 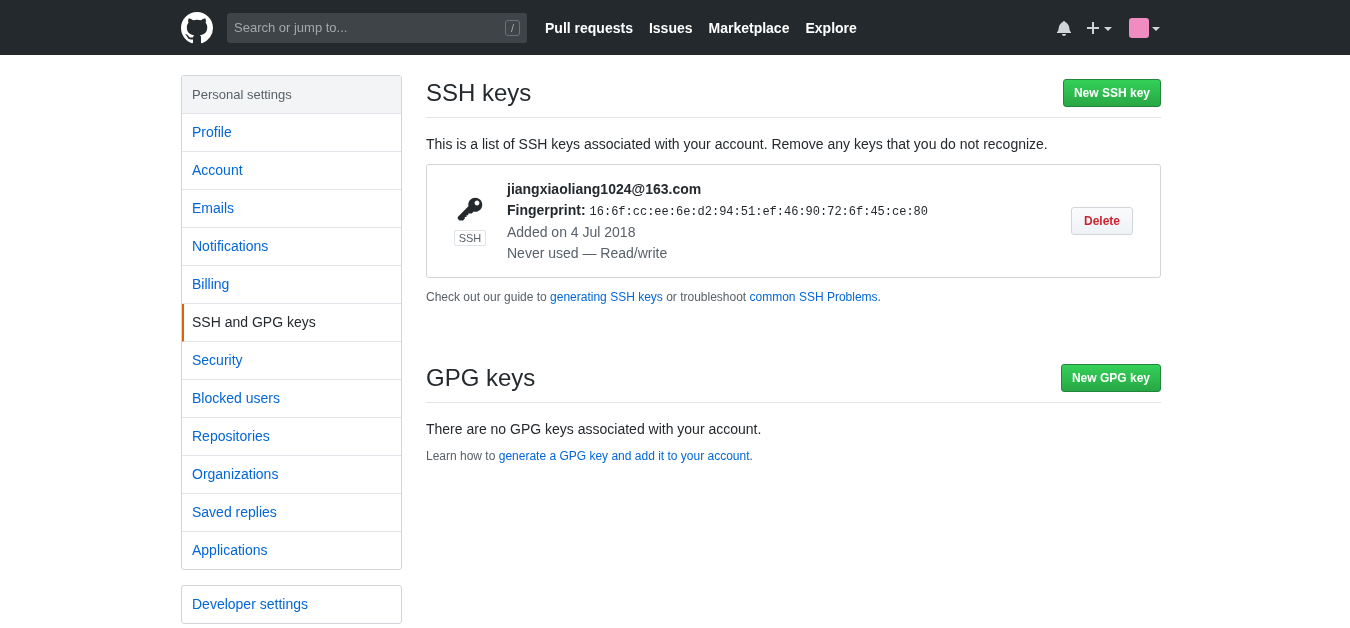 What do you see at coordinates (512, 27) in the screenshot?
I see `shortcut-key: /` at bounding box center [512, 27].